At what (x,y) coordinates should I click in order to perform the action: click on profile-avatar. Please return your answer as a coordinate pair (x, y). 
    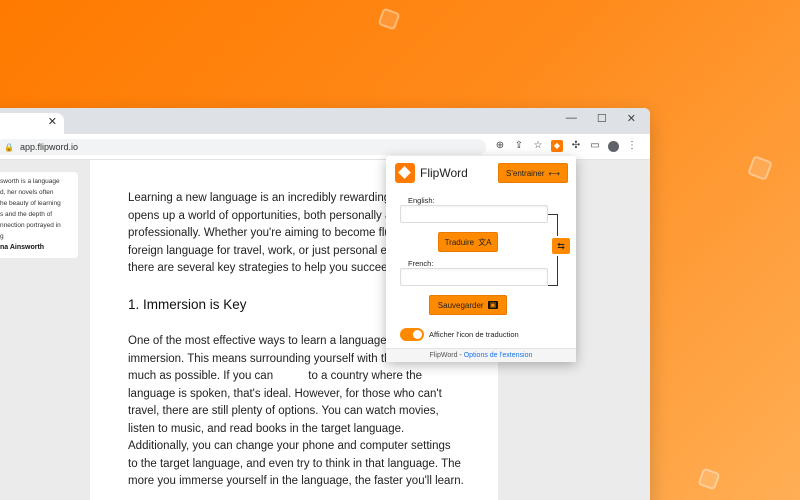
    Looking at the image, I should click on (613, 146).